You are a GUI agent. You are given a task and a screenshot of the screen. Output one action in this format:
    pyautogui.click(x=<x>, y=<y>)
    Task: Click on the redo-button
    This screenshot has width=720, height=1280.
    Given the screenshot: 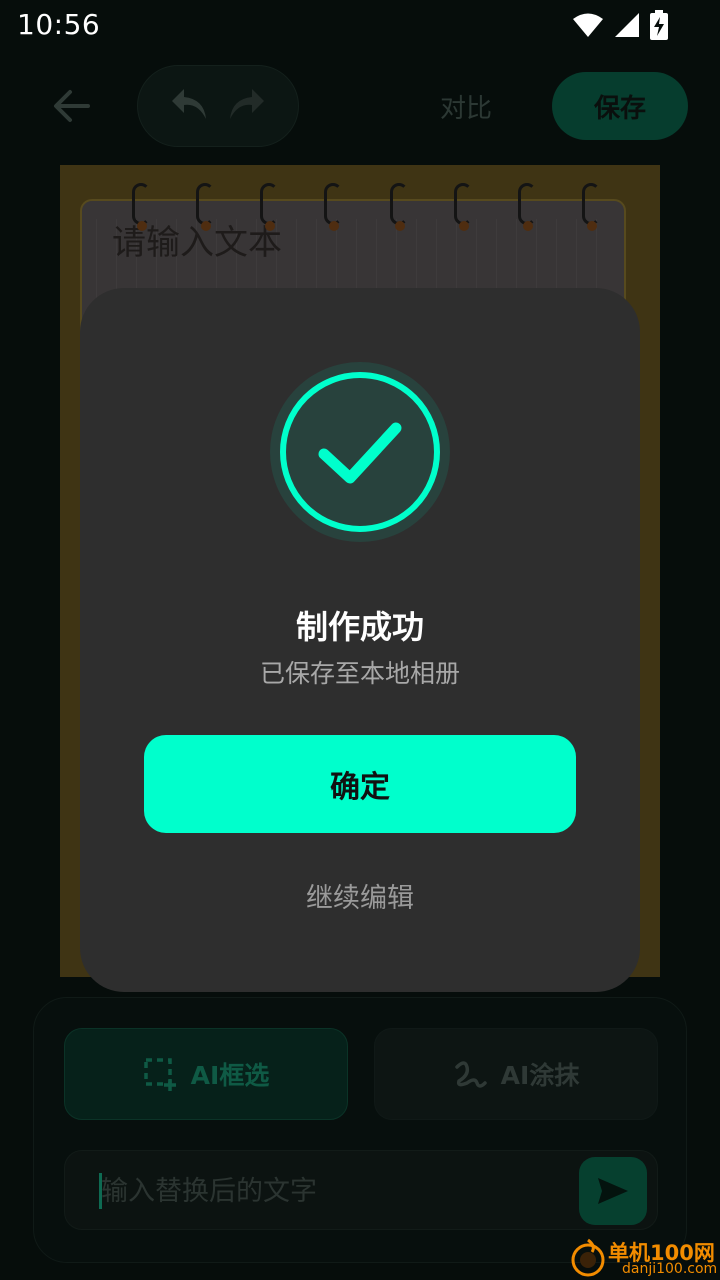 What is the action you would take?
    pyautogui.click(x=247, y=106)
    